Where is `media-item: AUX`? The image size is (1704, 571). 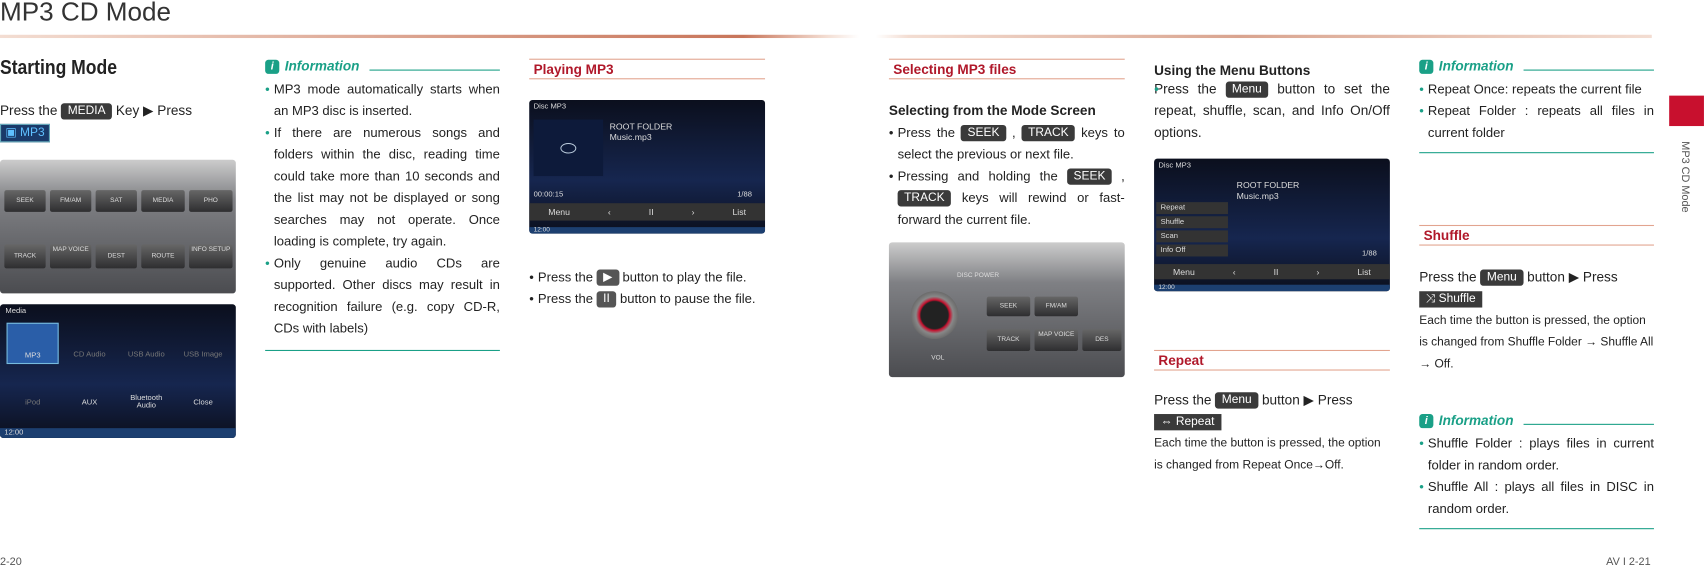
media-item: AUX is located at coordinates (89, 402).